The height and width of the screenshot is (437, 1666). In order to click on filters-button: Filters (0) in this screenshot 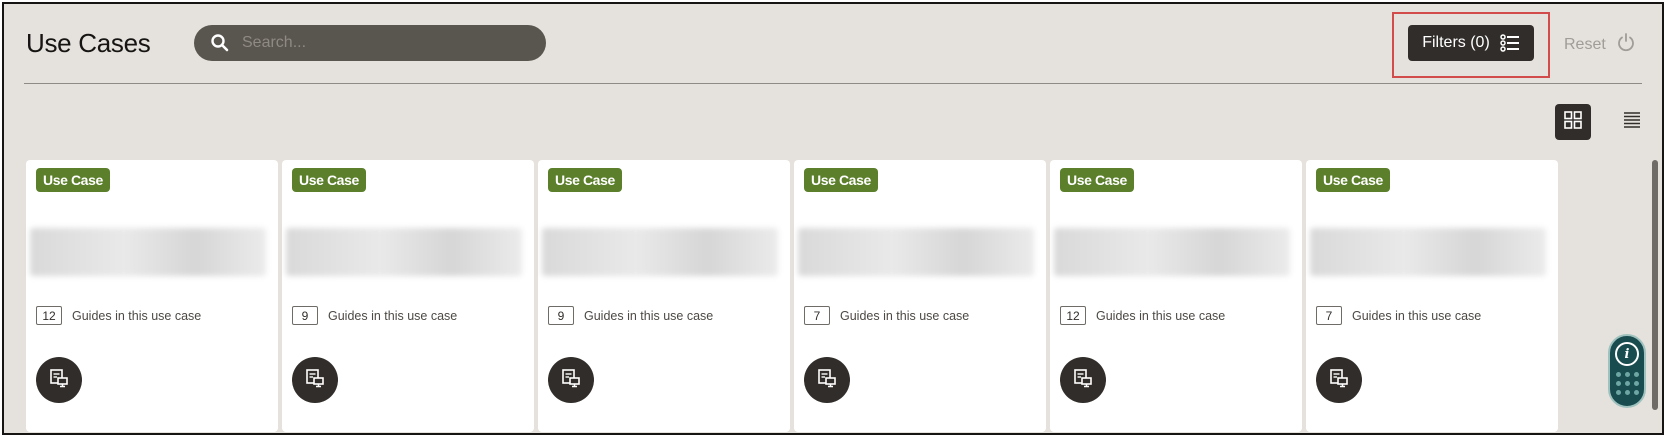, I will do `click(1471, 43)`.